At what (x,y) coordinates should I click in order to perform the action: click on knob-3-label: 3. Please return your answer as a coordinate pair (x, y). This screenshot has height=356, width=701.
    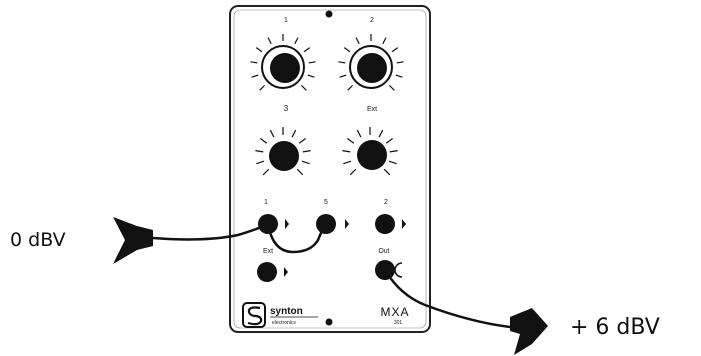
    Looking at the image, I should click on (286, 108).